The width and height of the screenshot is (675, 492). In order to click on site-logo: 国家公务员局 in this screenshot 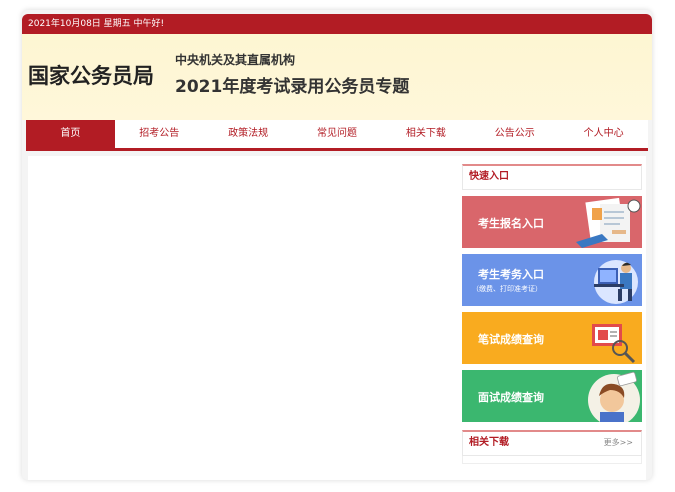, I will do `click(91, 75)`.